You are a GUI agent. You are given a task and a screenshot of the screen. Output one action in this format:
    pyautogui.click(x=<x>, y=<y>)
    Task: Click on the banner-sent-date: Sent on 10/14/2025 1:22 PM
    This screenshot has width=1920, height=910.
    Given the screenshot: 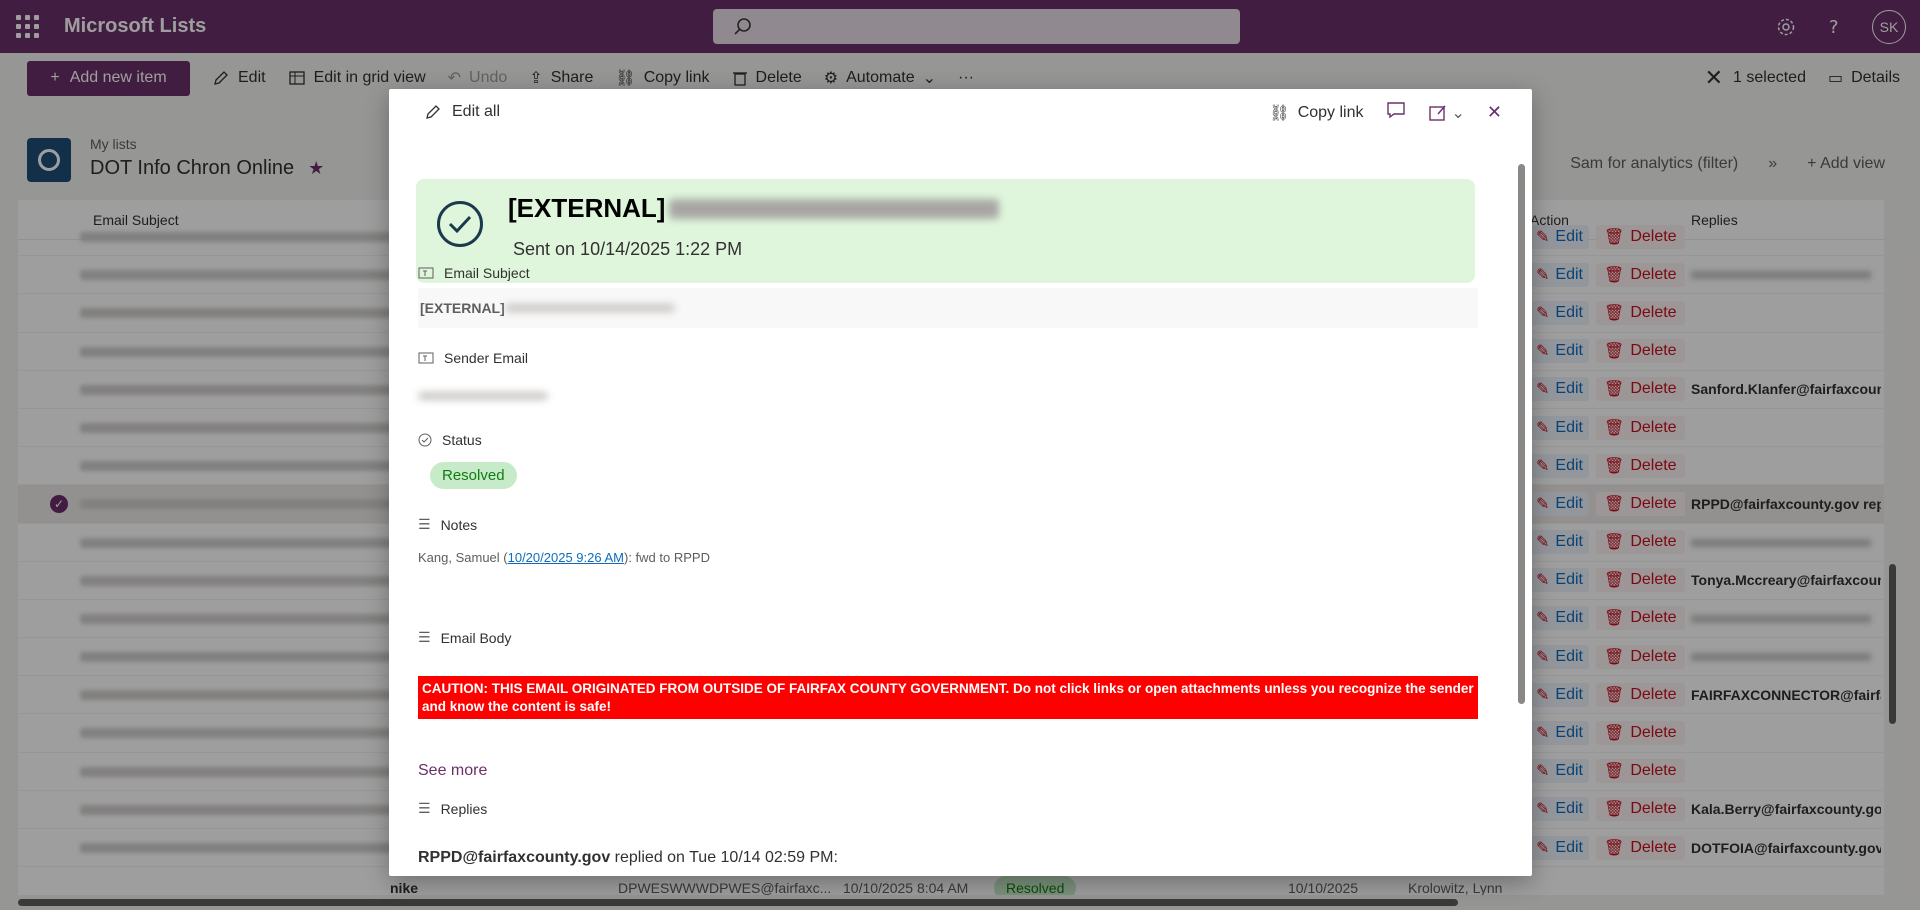 What is the action you would take?
    pyautogui.click(x=628, y=249)
    